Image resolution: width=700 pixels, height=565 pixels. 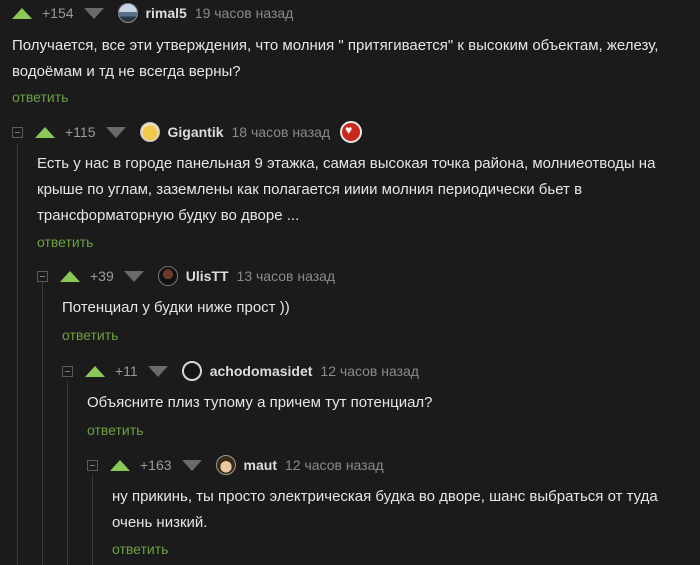 I want to click on comment-line: Потенциал у будки ниже прост )), so click(x=176, y=307).